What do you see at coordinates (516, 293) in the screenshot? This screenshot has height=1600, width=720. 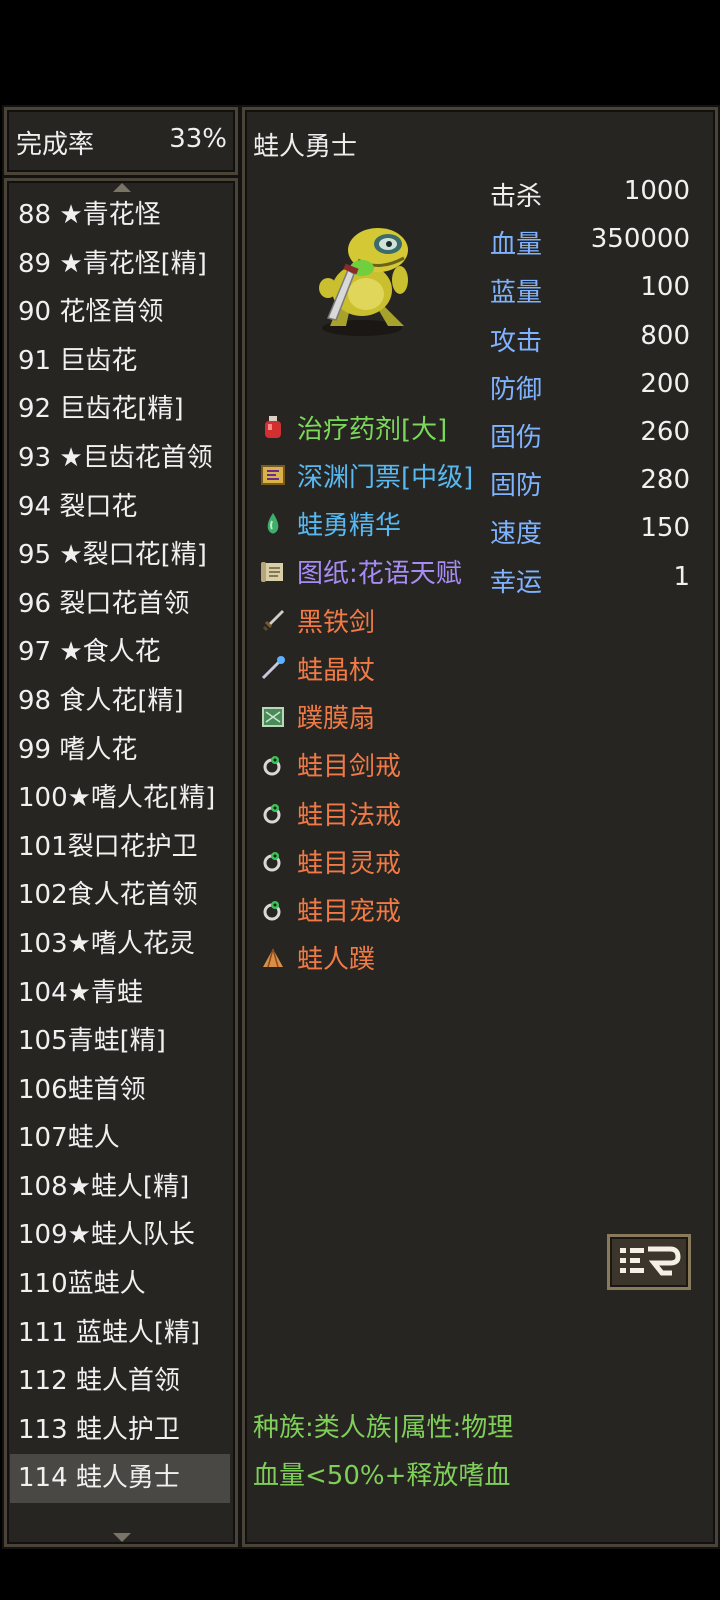 I see `stat-label: 蓝量` at bounding box center [516, 293].